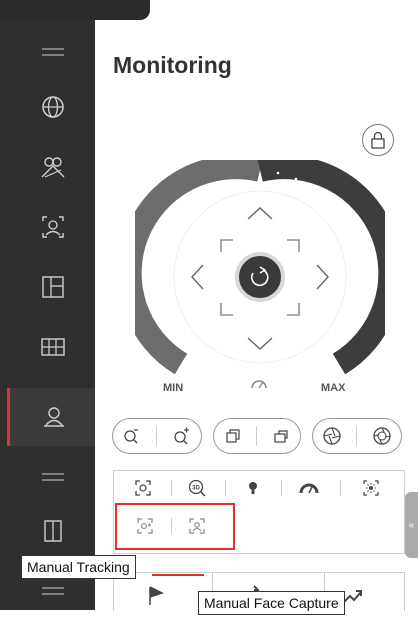  I want to click on iris-close-button, so click(332, 436).